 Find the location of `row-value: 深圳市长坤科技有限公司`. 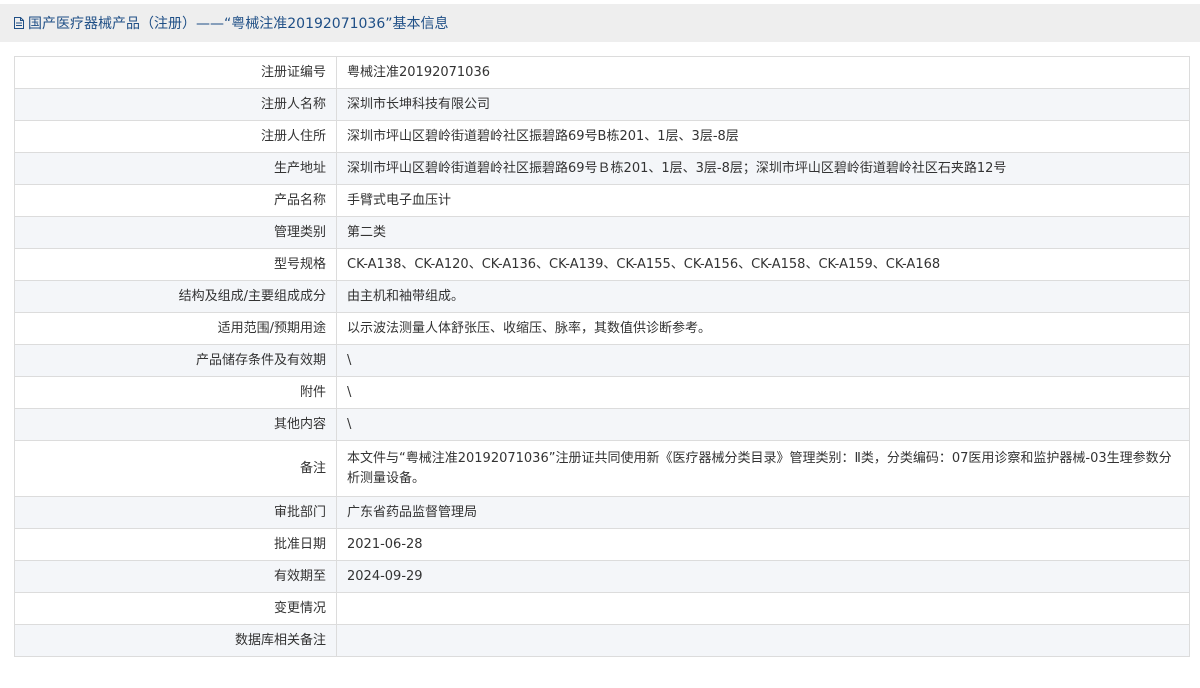

row-value: 深圳市长坤科技有限公司 is located at coordinates (763, 104).